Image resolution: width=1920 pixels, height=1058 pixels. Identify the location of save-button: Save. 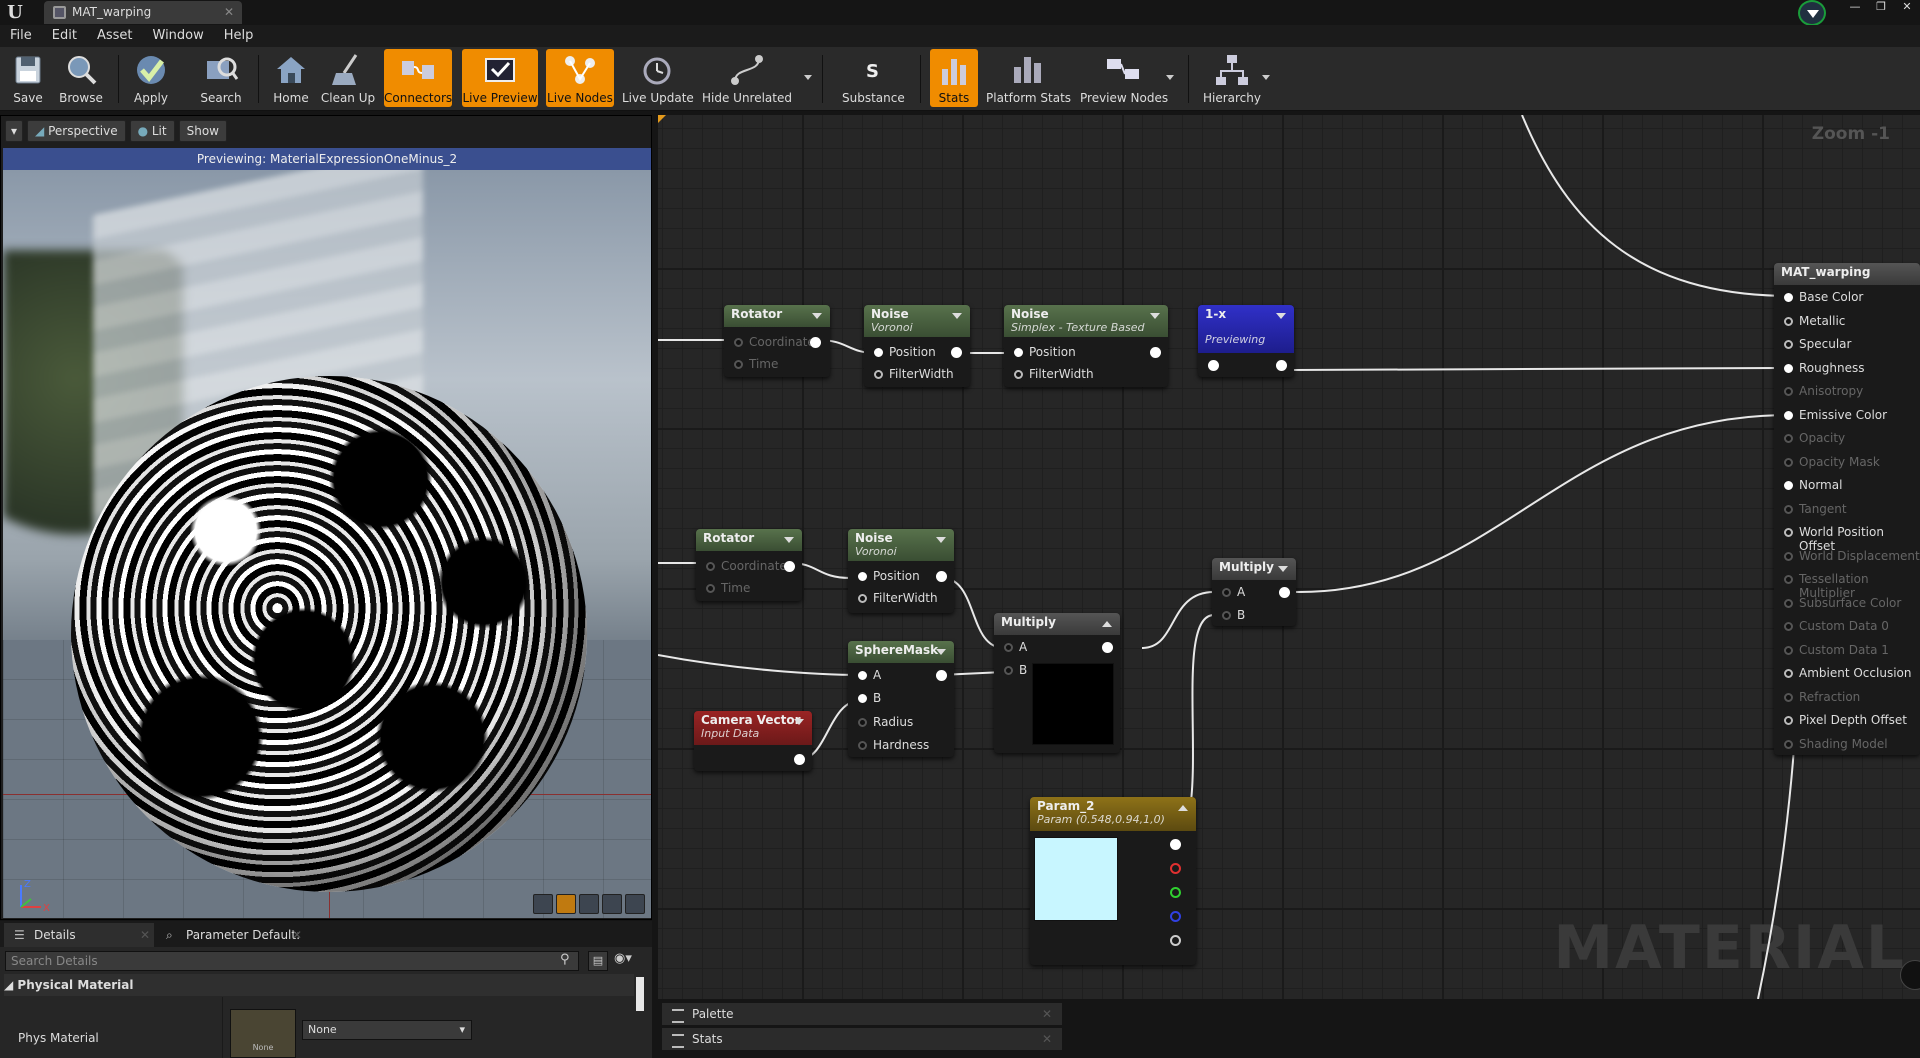
(28, 78).